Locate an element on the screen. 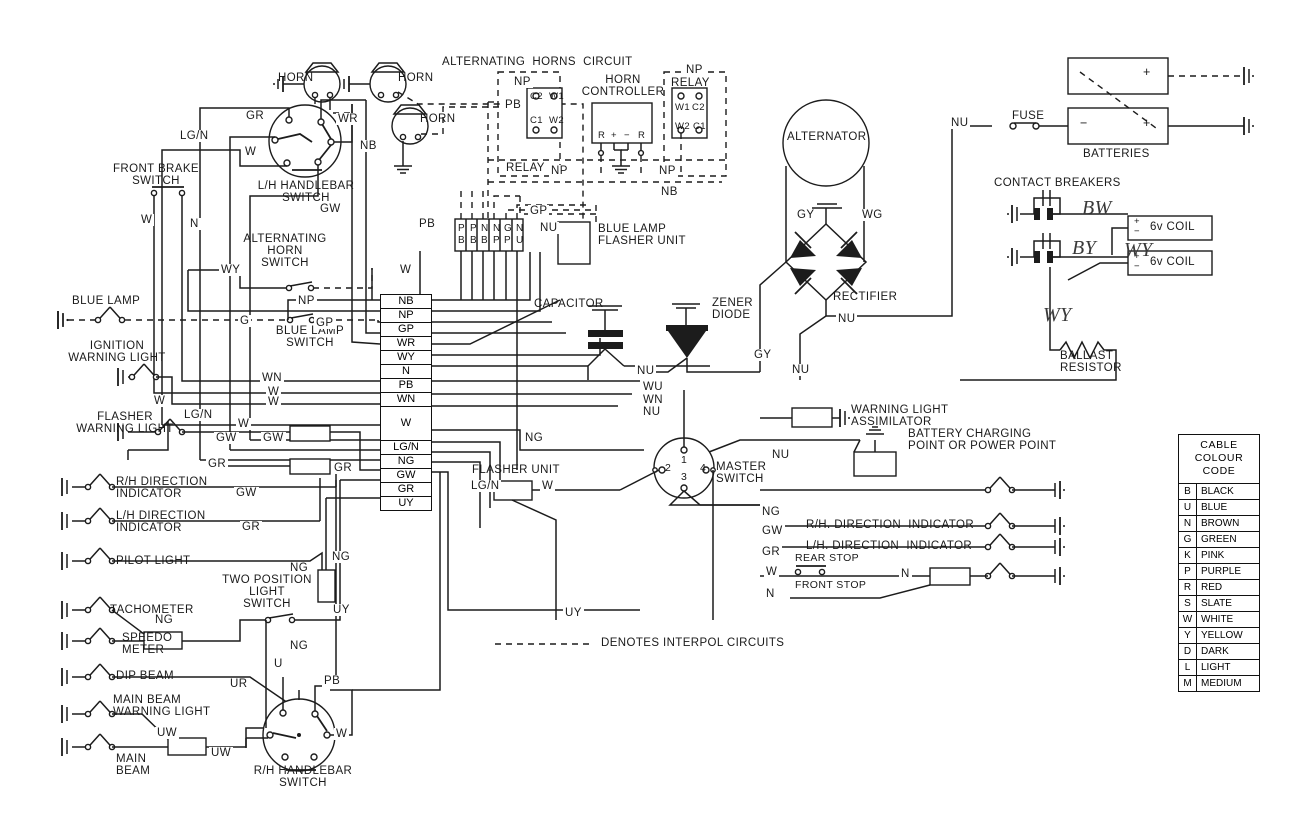  label-alternator: ALTERNATOR is located at coordinates (827, 137).